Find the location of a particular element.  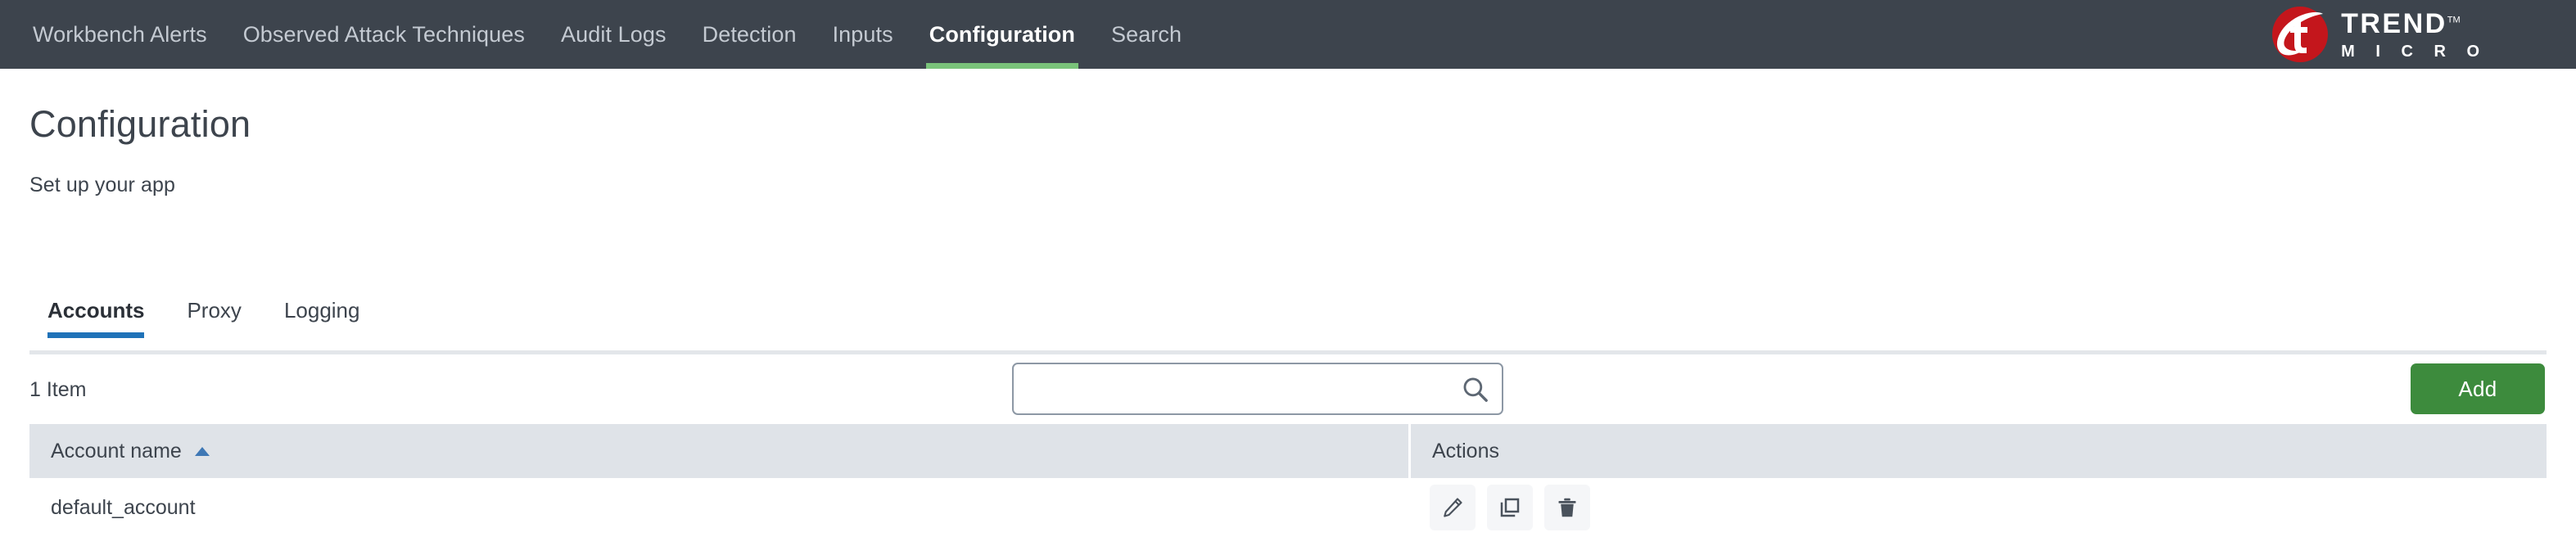

nav-item-detection: Detection is located at coordinates (750, 35).